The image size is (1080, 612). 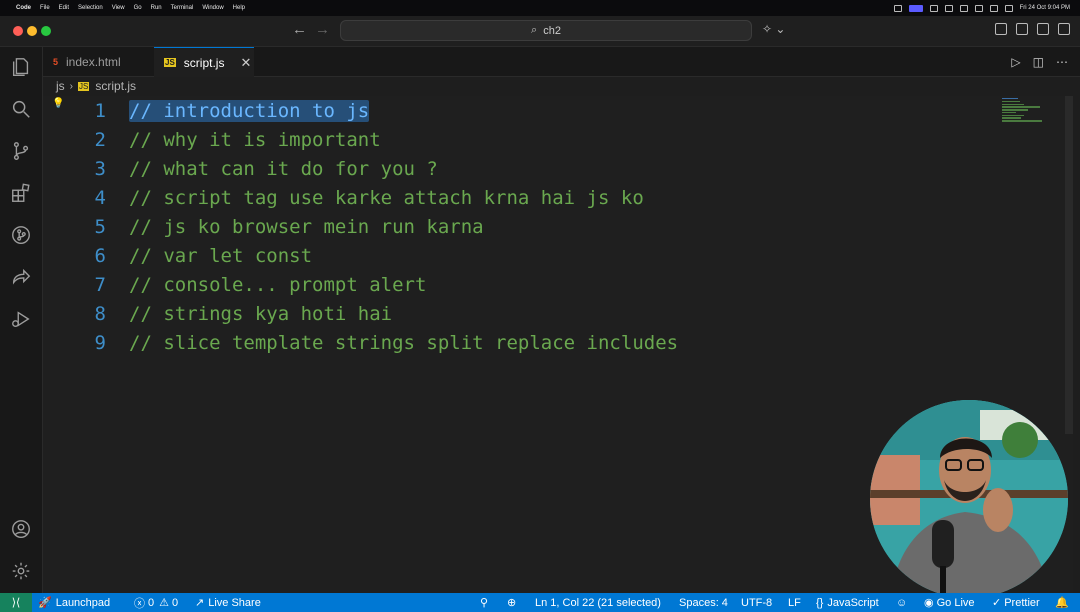 I want to click on run-code-icon: ▷, so click(x=1015, y=62).